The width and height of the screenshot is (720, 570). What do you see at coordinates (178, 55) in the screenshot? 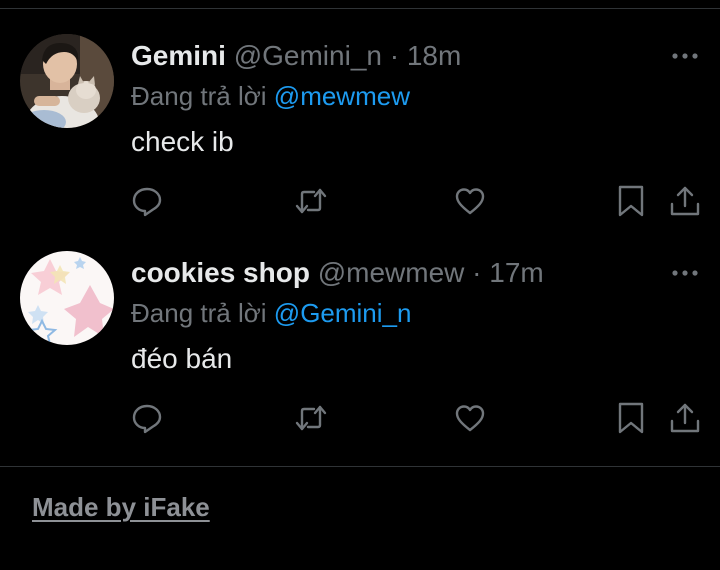
I see `display-name: Gemini` at bounding box center [178, 55].